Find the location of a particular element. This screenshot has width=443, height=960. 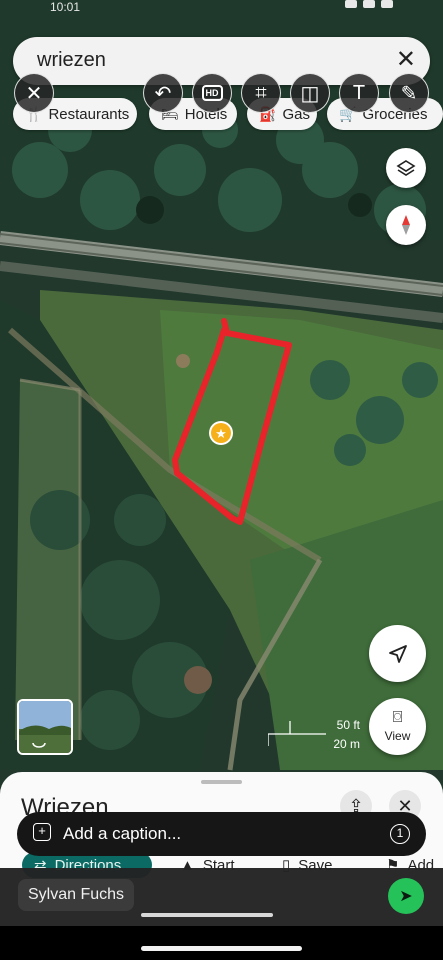

pencil-icon: ✎ is located at coordinates (409, 93).